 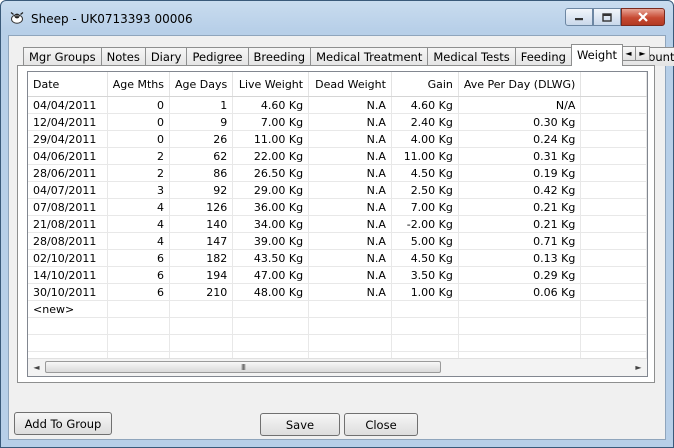 I want to click on cell-live-weight: 39.00 Kg, so click(x=271, y=241).